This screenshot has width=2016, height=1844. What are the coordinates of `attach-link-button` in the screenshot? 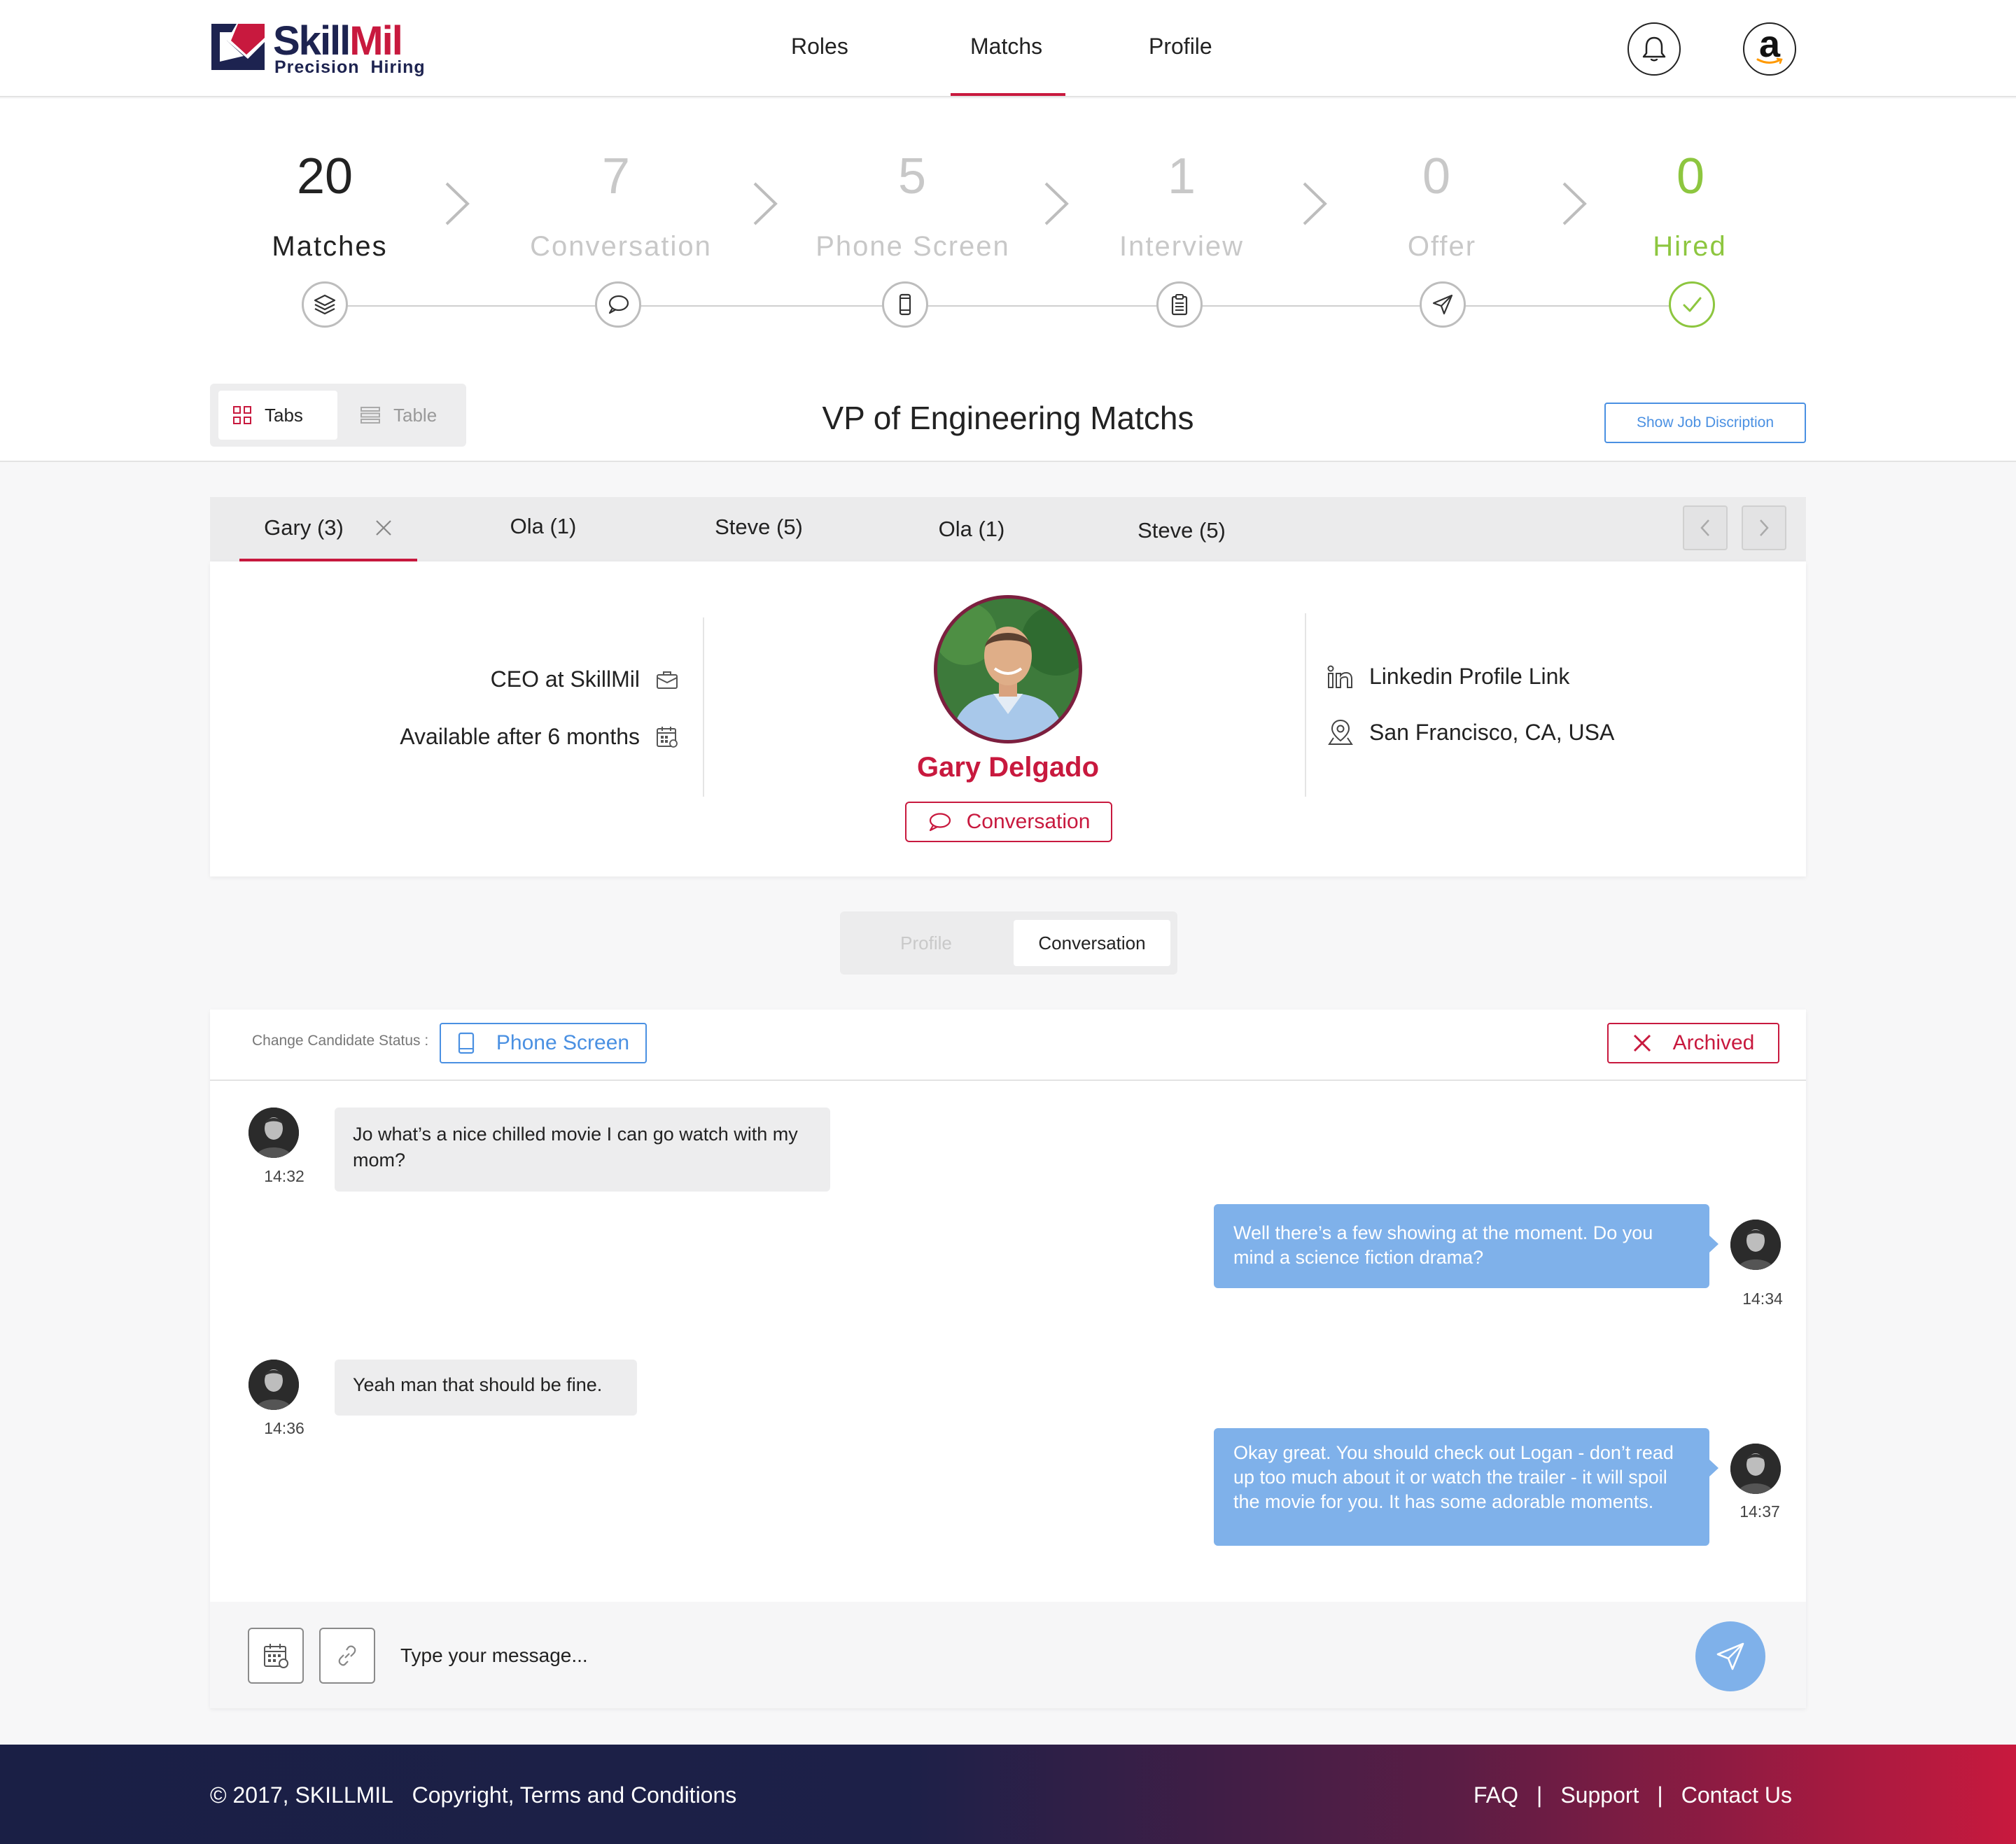 It's located at (347, 1656).